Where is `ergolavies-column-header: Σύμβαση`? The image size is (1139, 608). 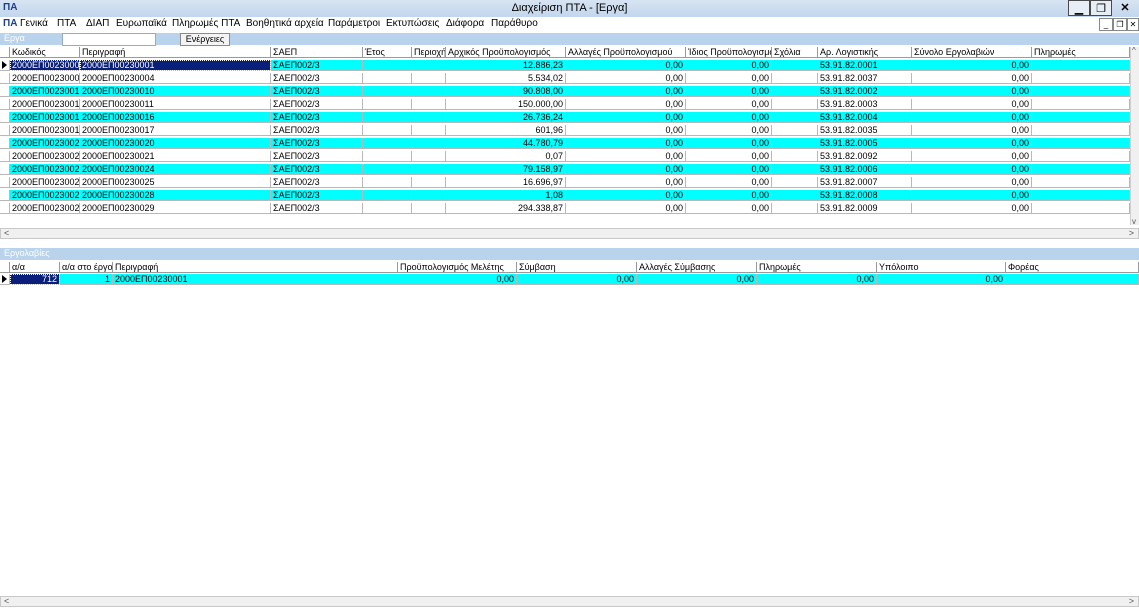
ergolavies-column-header: Σύμβαση is located at coordinates (577, 267).